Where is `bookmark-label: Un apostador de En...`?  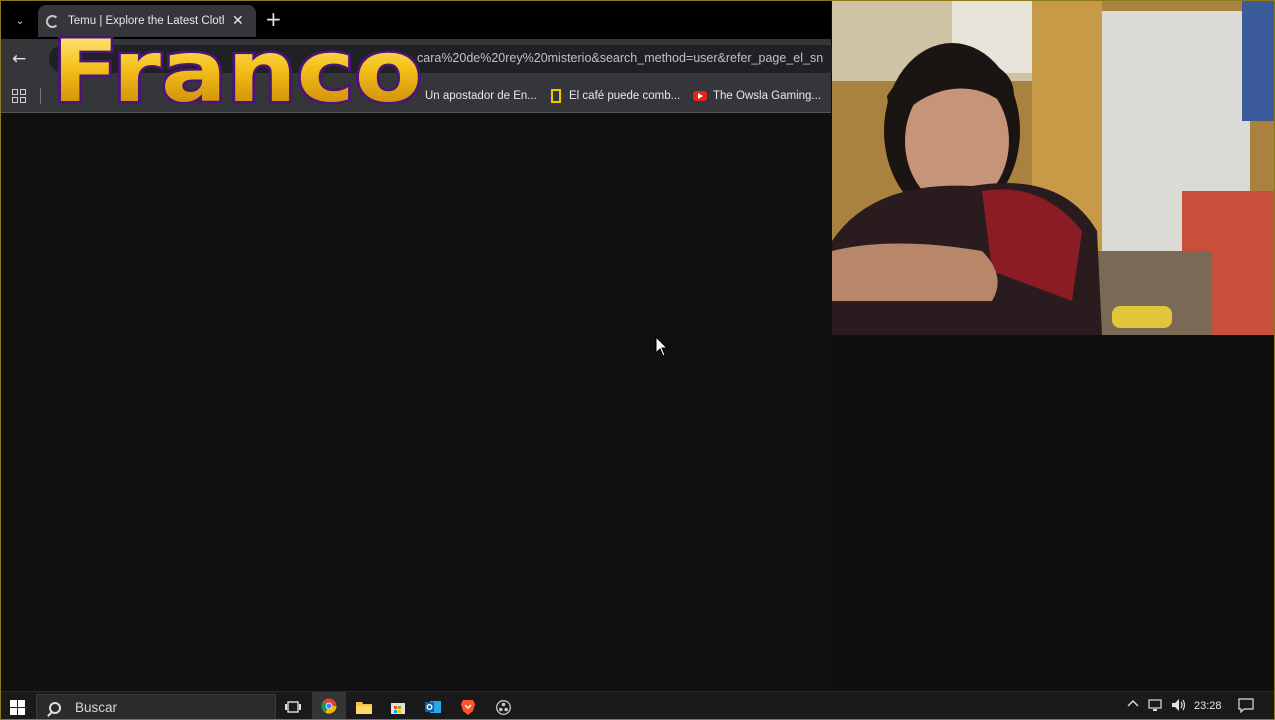
bookmark-label: Un apostador de En... is located at coordinates (481, 96).